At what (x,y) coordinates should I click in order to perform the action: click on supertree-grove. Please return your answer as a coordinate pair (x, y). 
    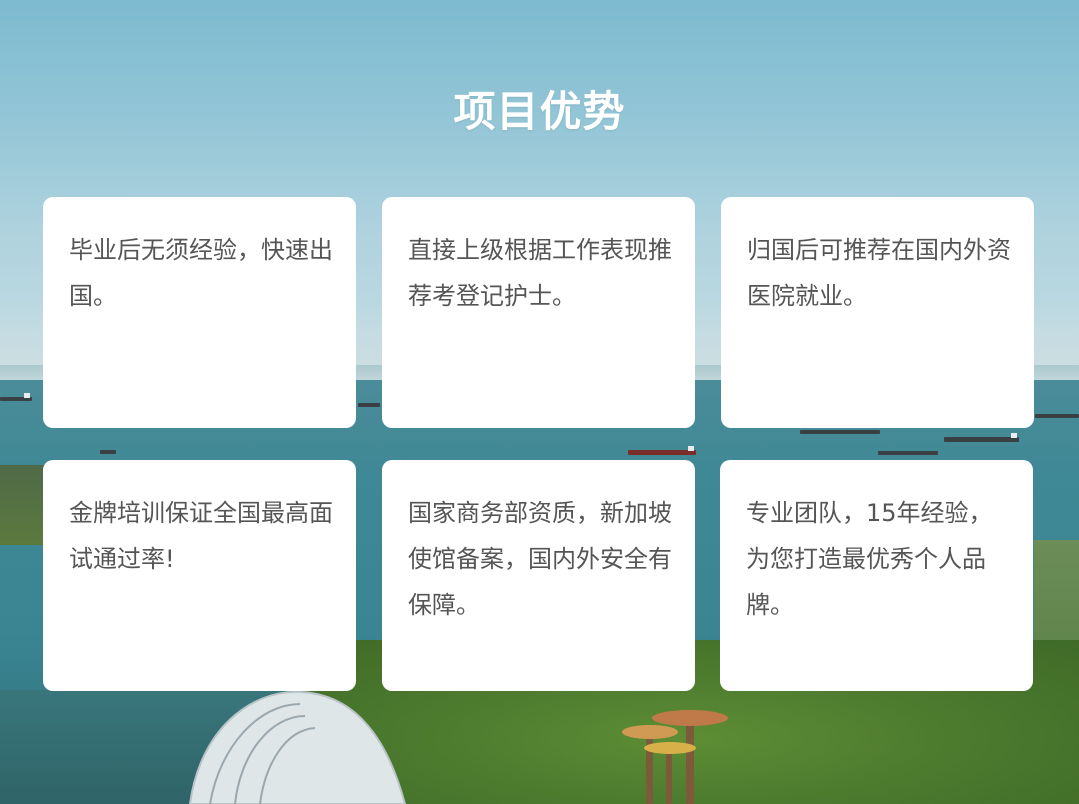
    Looking at the image, I should click on (675, 757).